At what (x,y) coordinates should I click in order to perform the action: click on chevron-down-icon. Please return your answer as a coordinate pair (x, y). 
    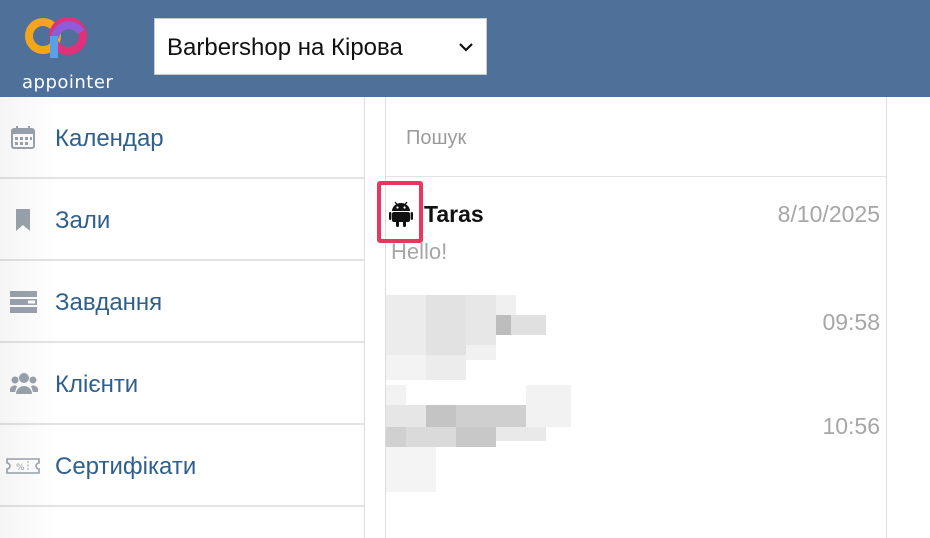
    Looking at the image, I should click on (466, 47).